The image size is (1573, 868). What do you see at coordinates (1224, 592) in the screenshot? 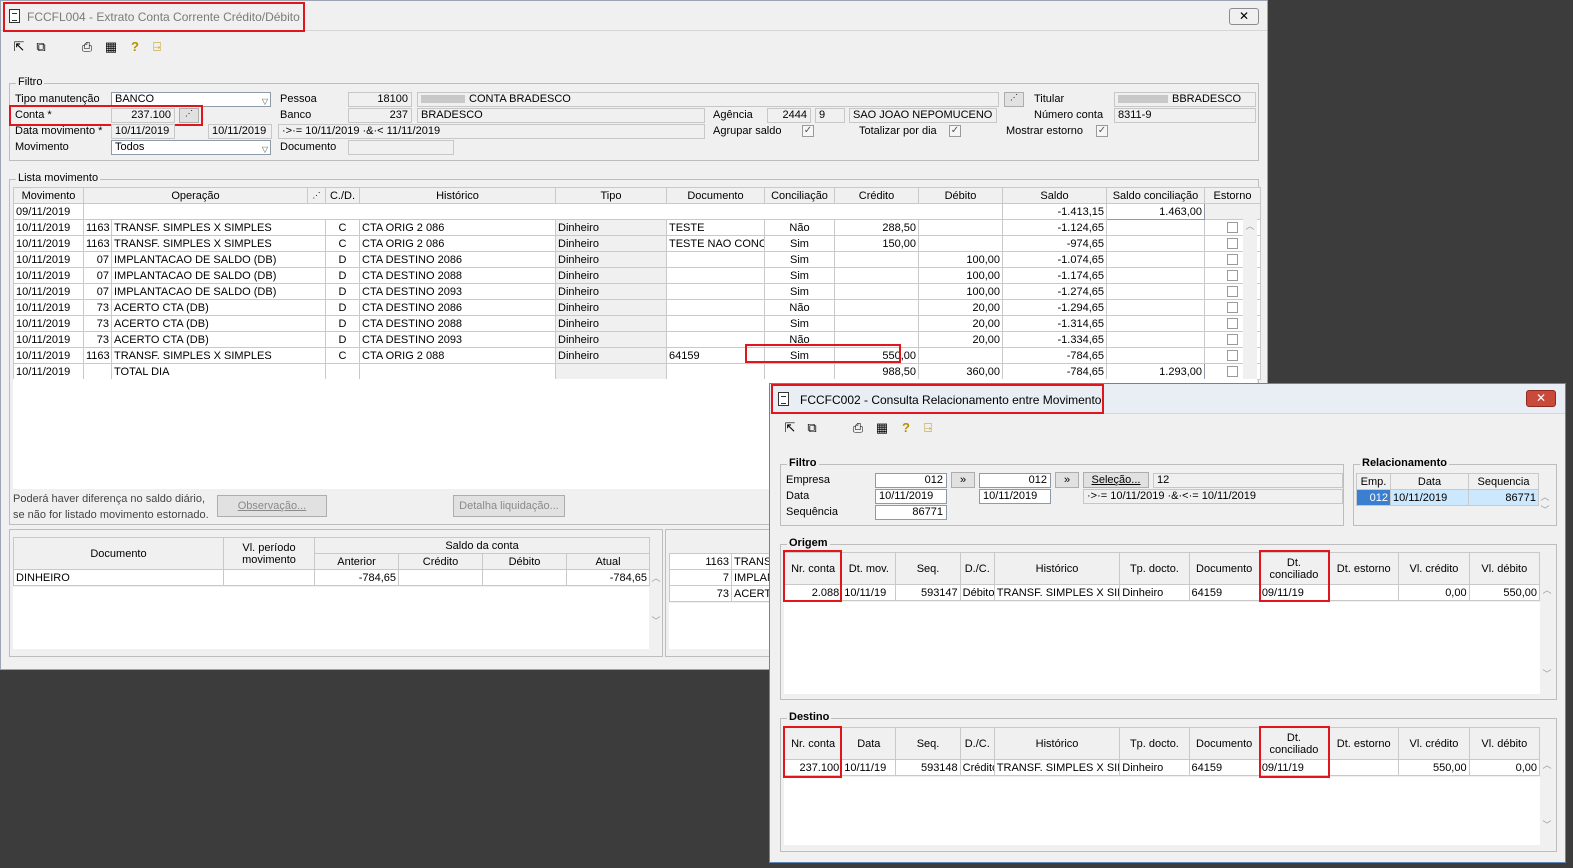
I see `cell-documento: 64159` at bounding box center [1224, 592].